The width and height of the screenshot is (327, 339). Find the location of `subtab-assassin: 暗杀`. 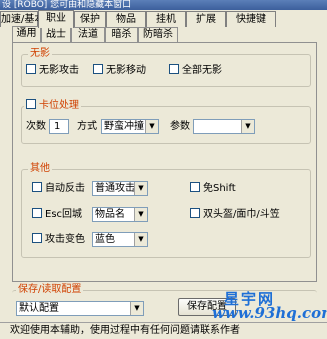

subtab-assassin: 暗杀 is located at coordinates (121, 34).